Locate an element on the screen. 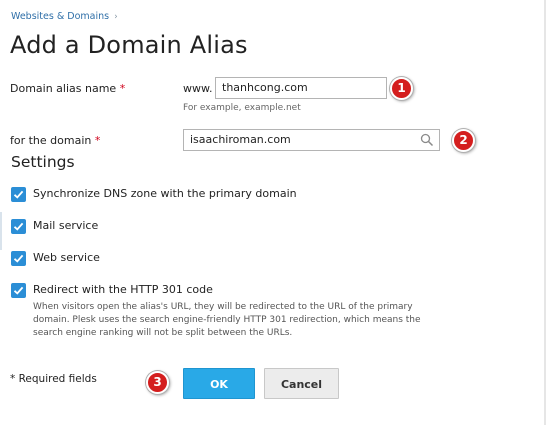 The width and height of the screenshot is (546, 425). left-accent-bar is located at coordinates (1, 231).